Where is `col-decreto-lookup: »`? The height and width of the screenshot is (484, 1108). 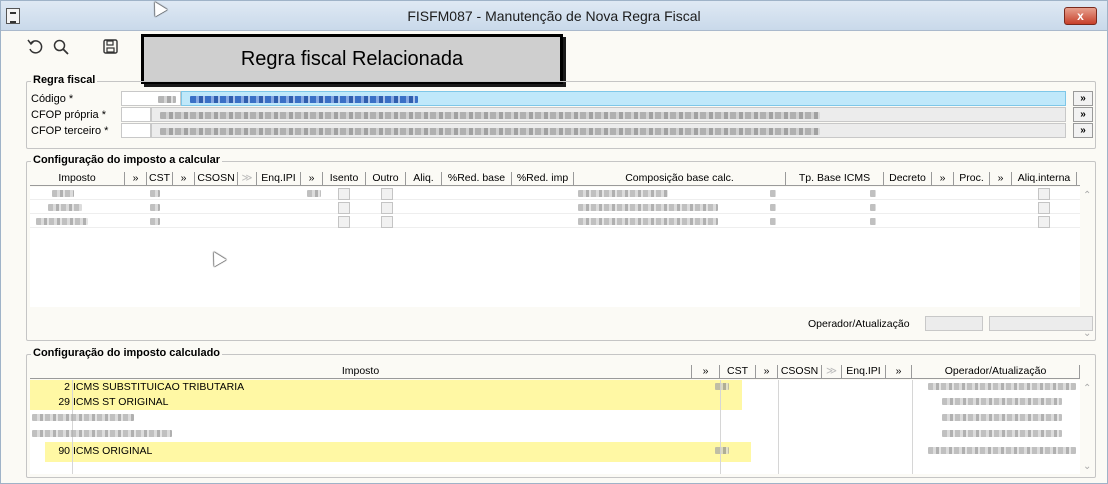 col-decreto-lookup: » is located at coordinates (943, 179).